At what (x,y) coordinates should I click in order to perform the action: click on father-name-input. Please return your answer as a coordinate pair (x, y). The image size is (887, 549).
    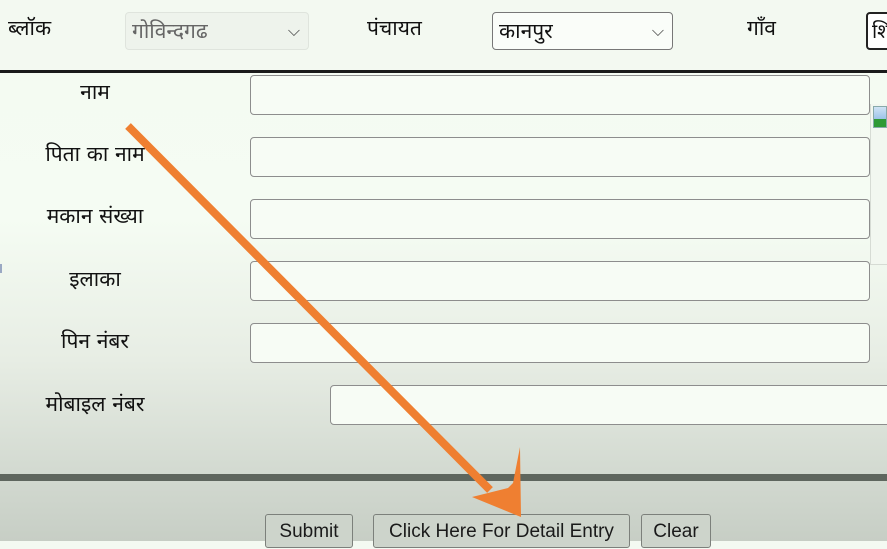
    Looking at the image, I should click on (560, 157).